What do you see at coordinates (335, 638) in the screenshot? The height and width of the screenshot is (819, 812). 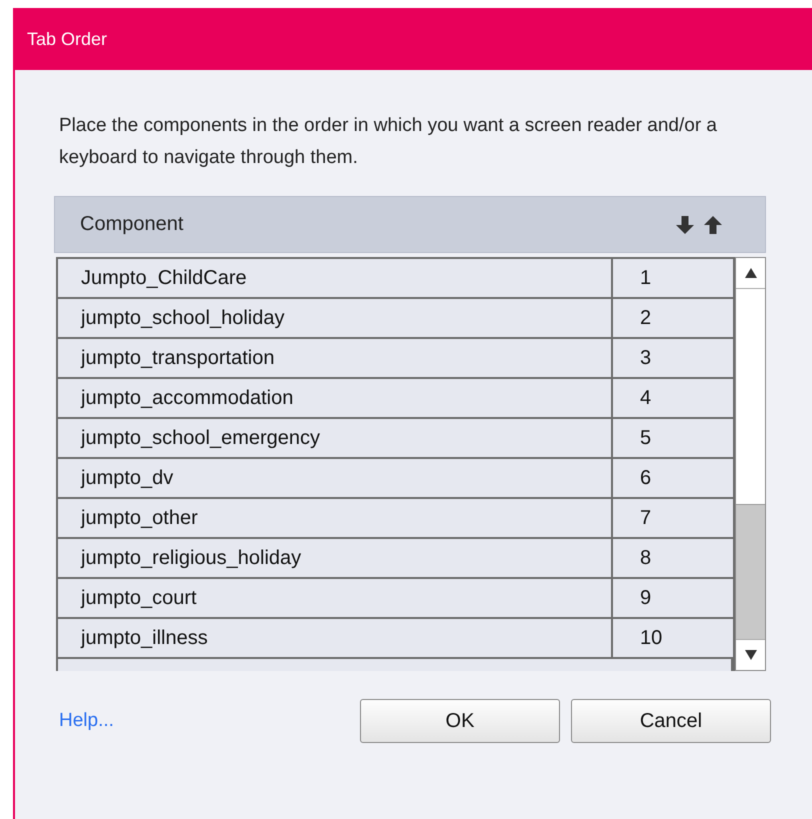 I see `component-name: jumpto_illness` at bounding box center [335, 638].